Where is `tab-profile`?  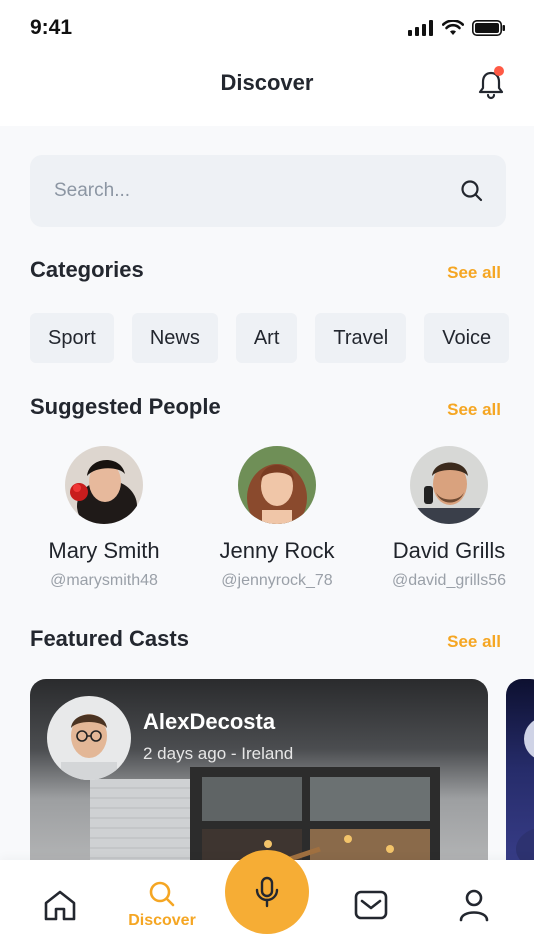
tab-profile is located at coordinates (474, 905).